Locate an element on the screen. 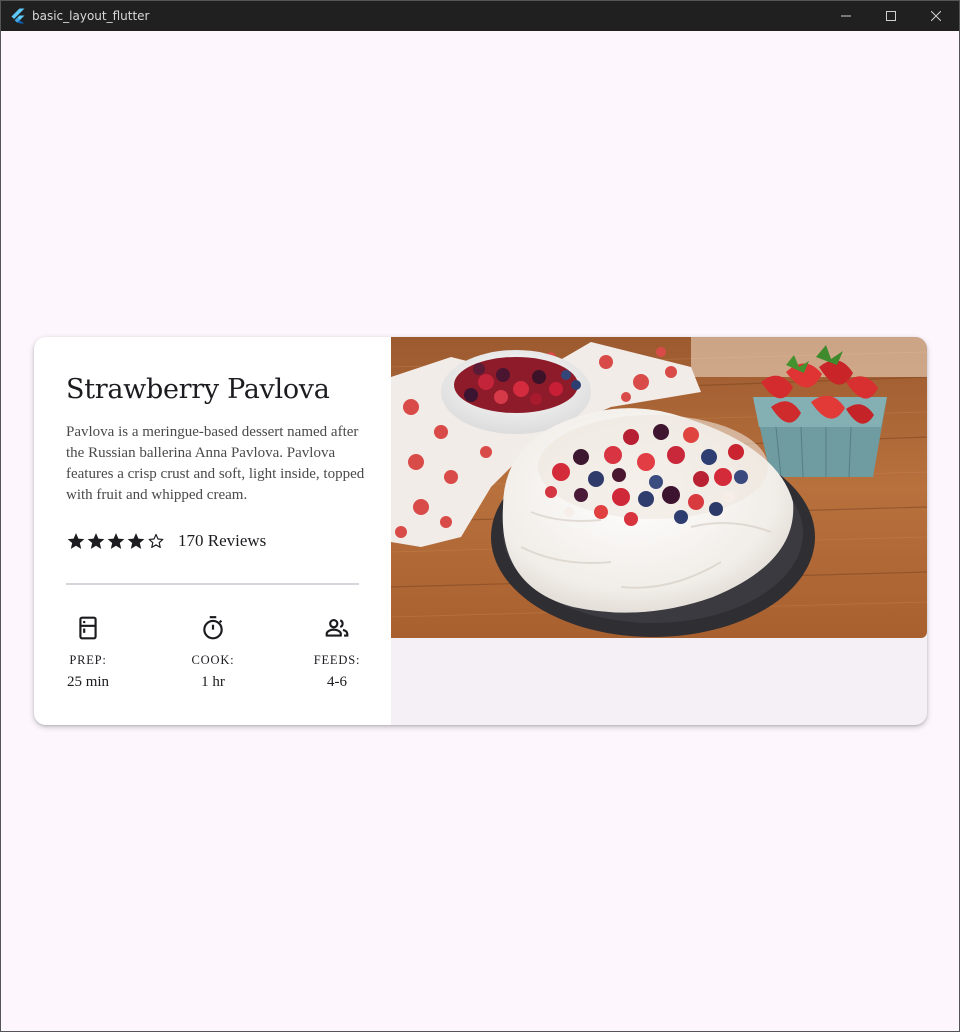  maximize-icon is located at coordinates (891, 16).